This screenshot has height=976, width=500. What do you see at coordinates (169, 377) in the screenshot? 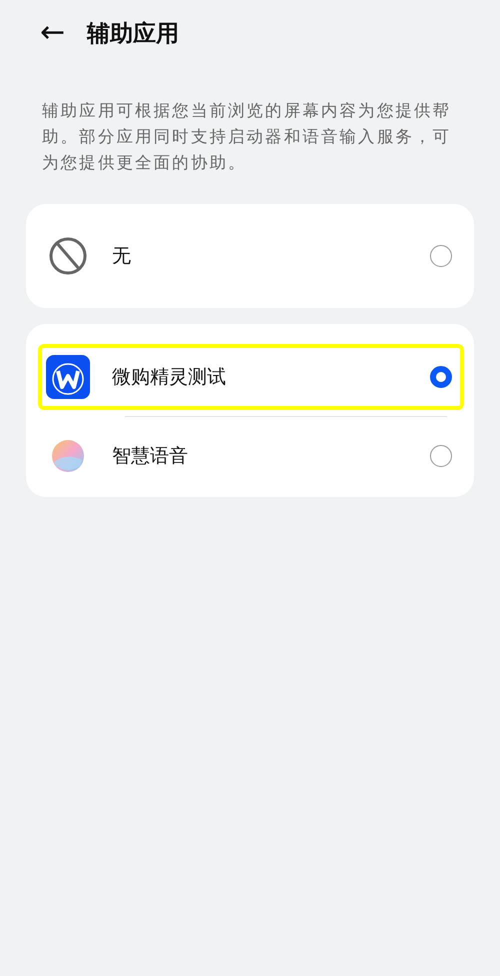
I see `option-label: 微购精灵测试` at bounding box center [169, 377].